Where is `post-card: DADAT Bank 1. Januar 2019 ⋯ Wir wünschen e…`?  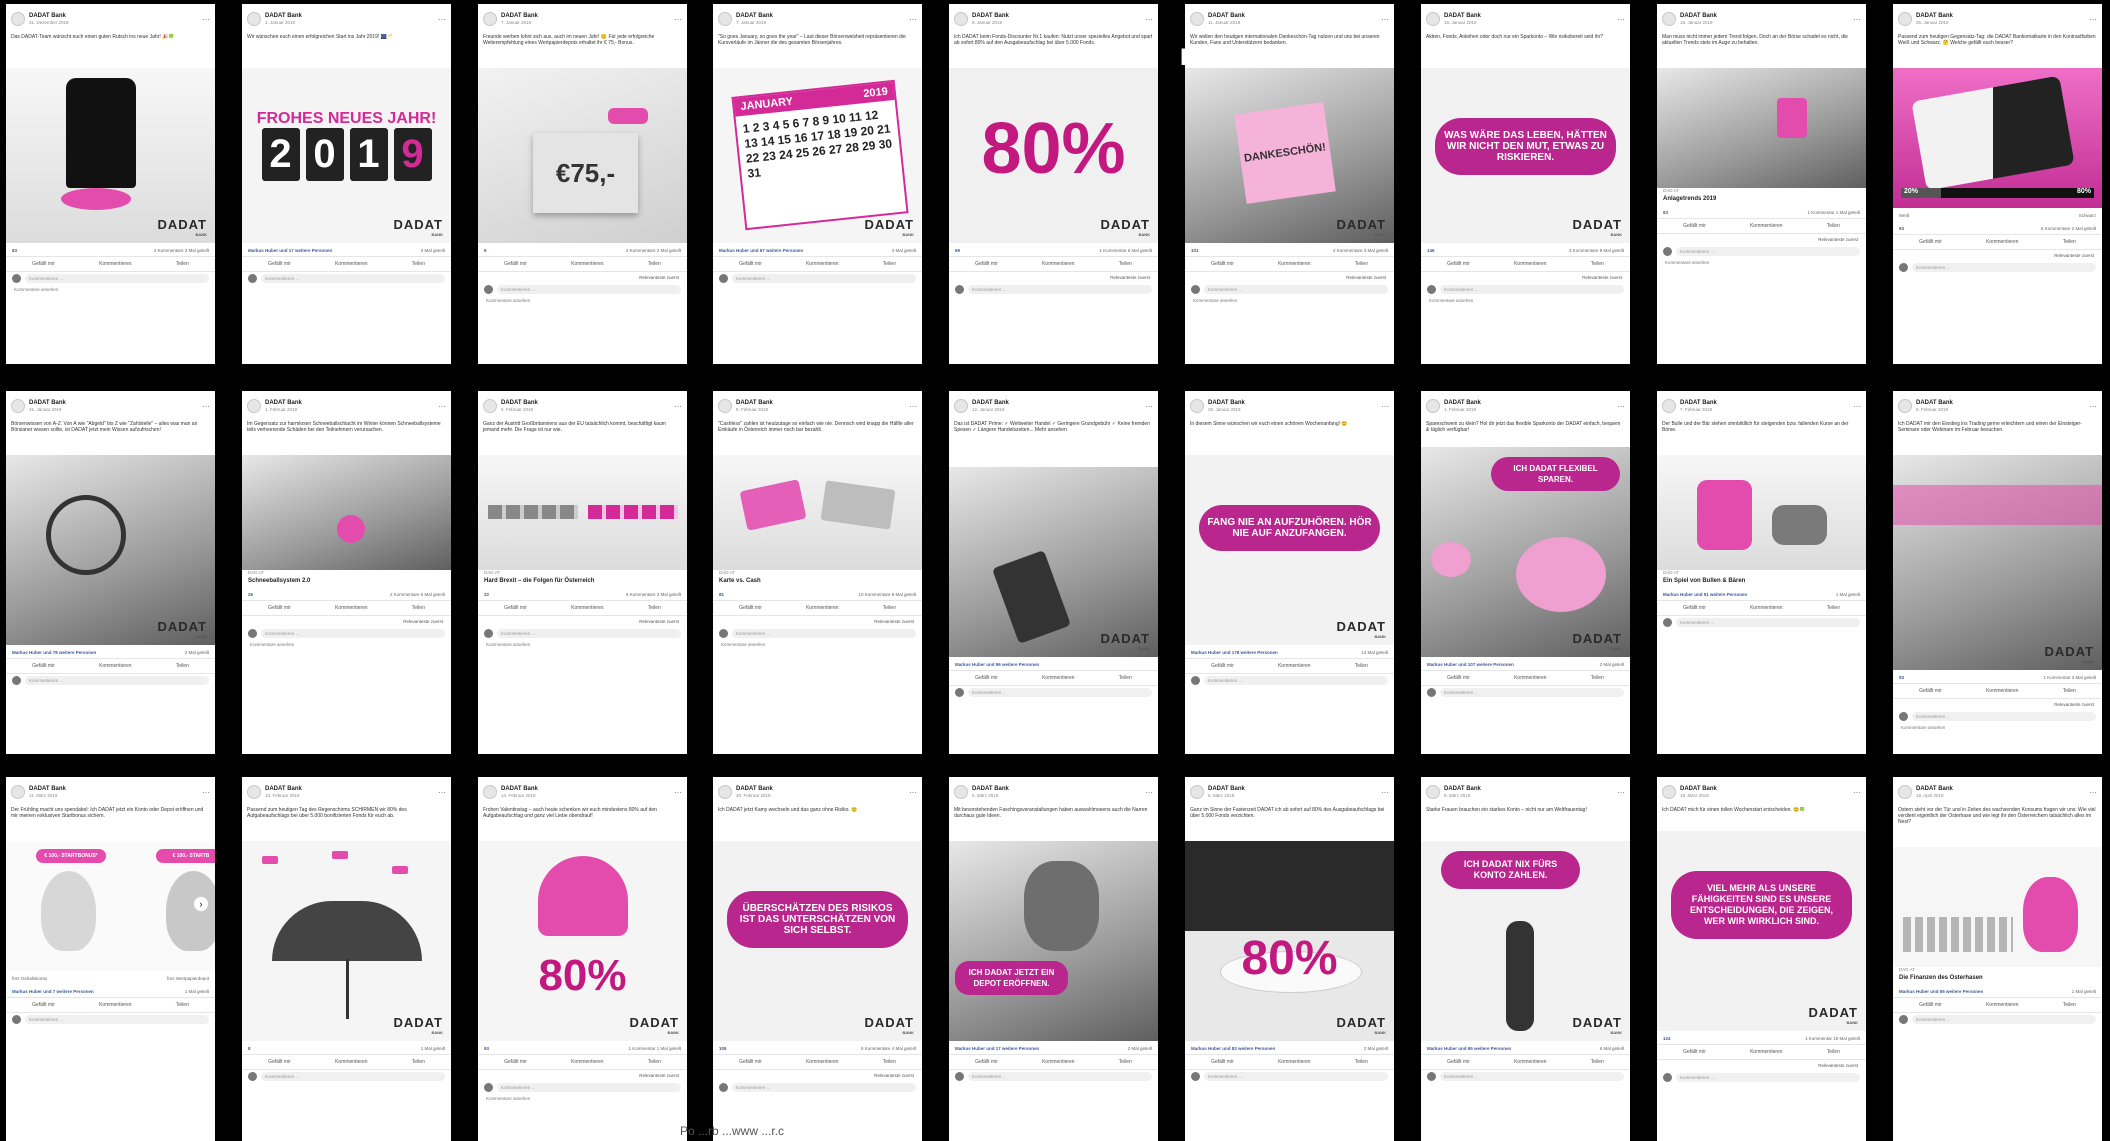 post-card: DADAT Bank 1. Januar 2019 ⋯ Wir wünschen e… is located at coordinates (346, 184).